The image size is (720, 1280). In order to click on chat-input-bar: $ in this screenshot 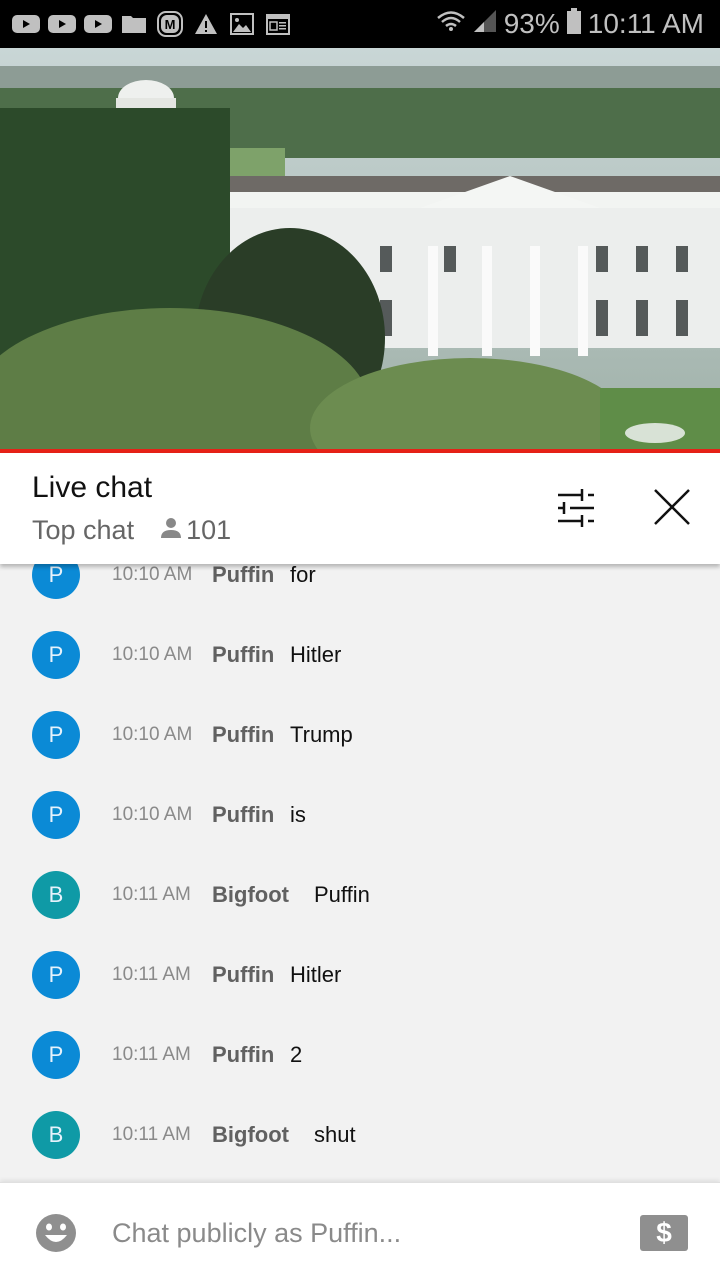, I will do `click(360, 1231)`.